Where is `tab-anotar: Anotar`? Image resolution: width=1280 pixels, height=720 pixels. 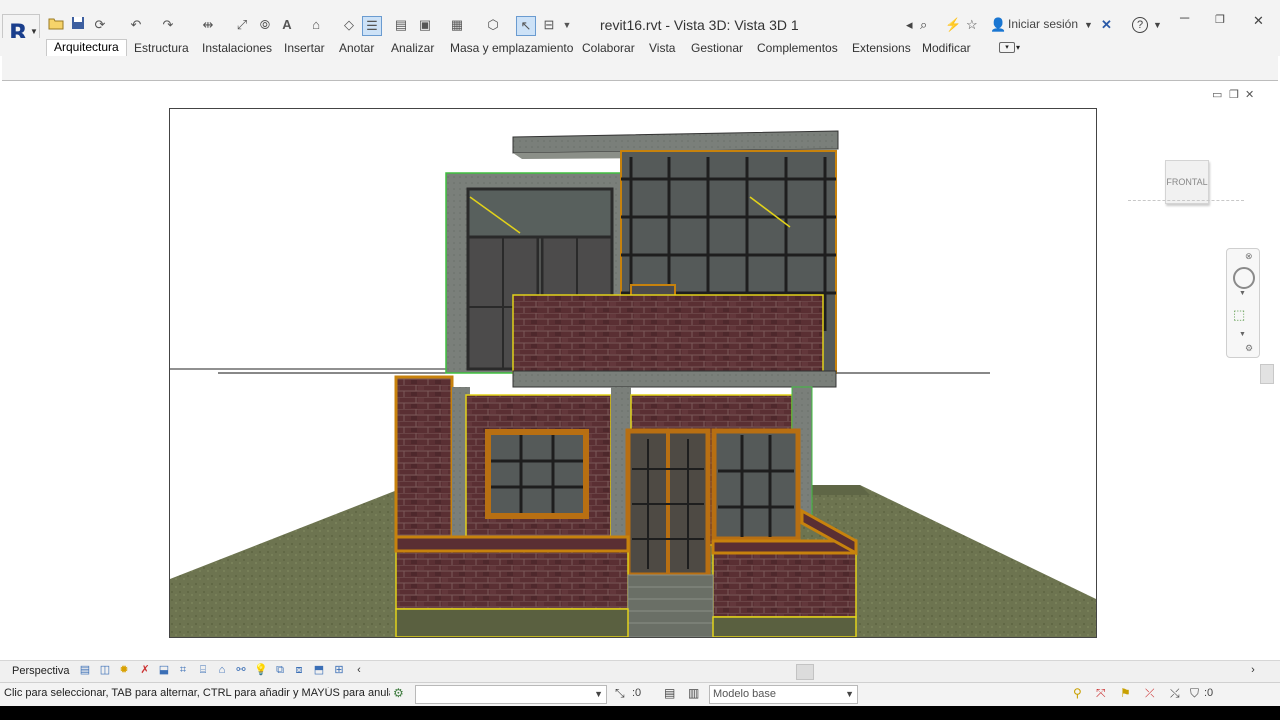
tab-anotar: Anotar is located at coordinates (356, 48).